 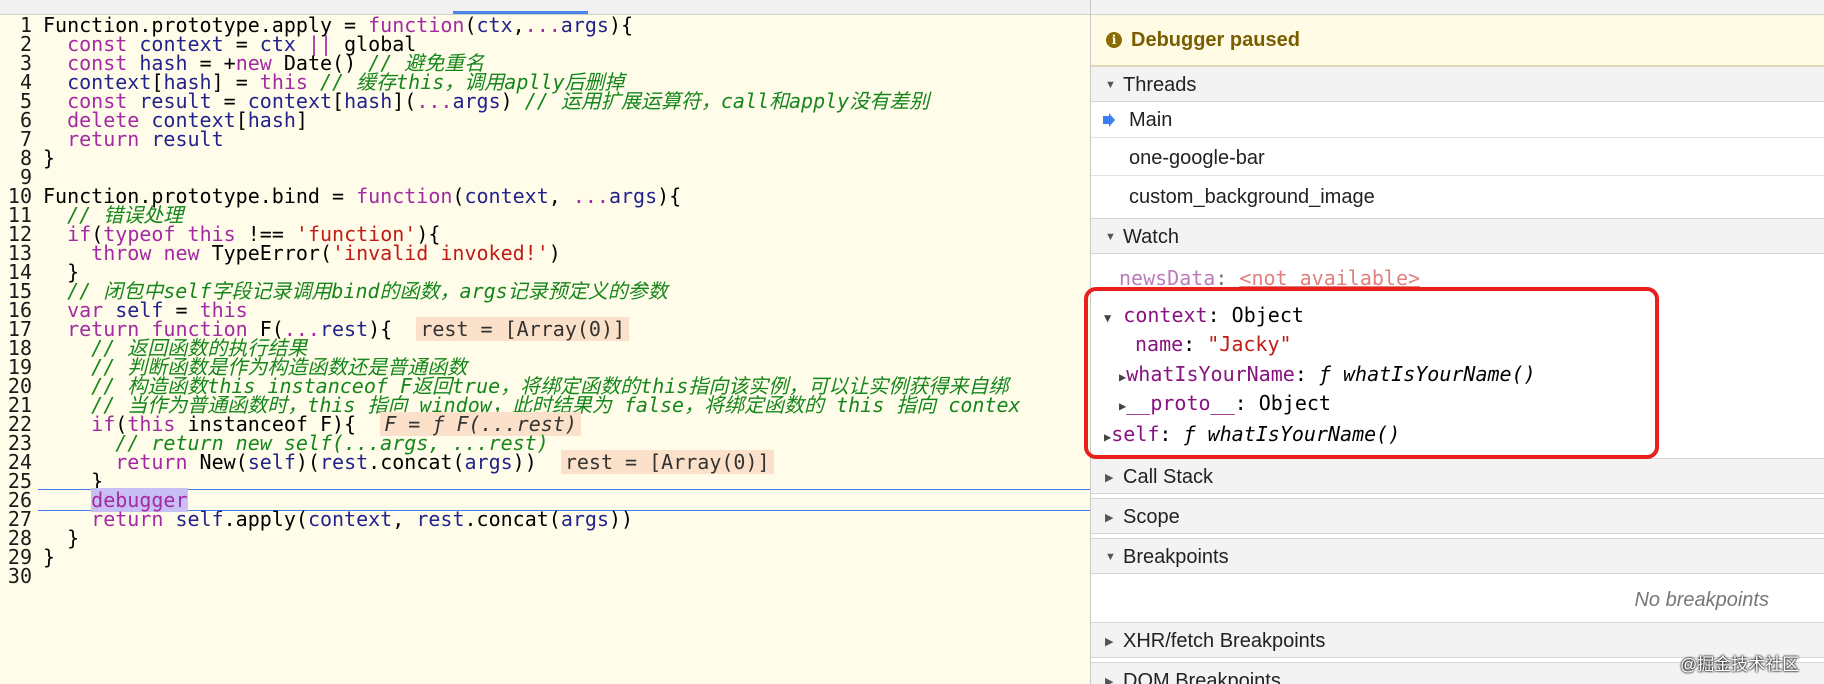 I want to click on paused-status: Debugger paused, so click(x=1215, y=40).